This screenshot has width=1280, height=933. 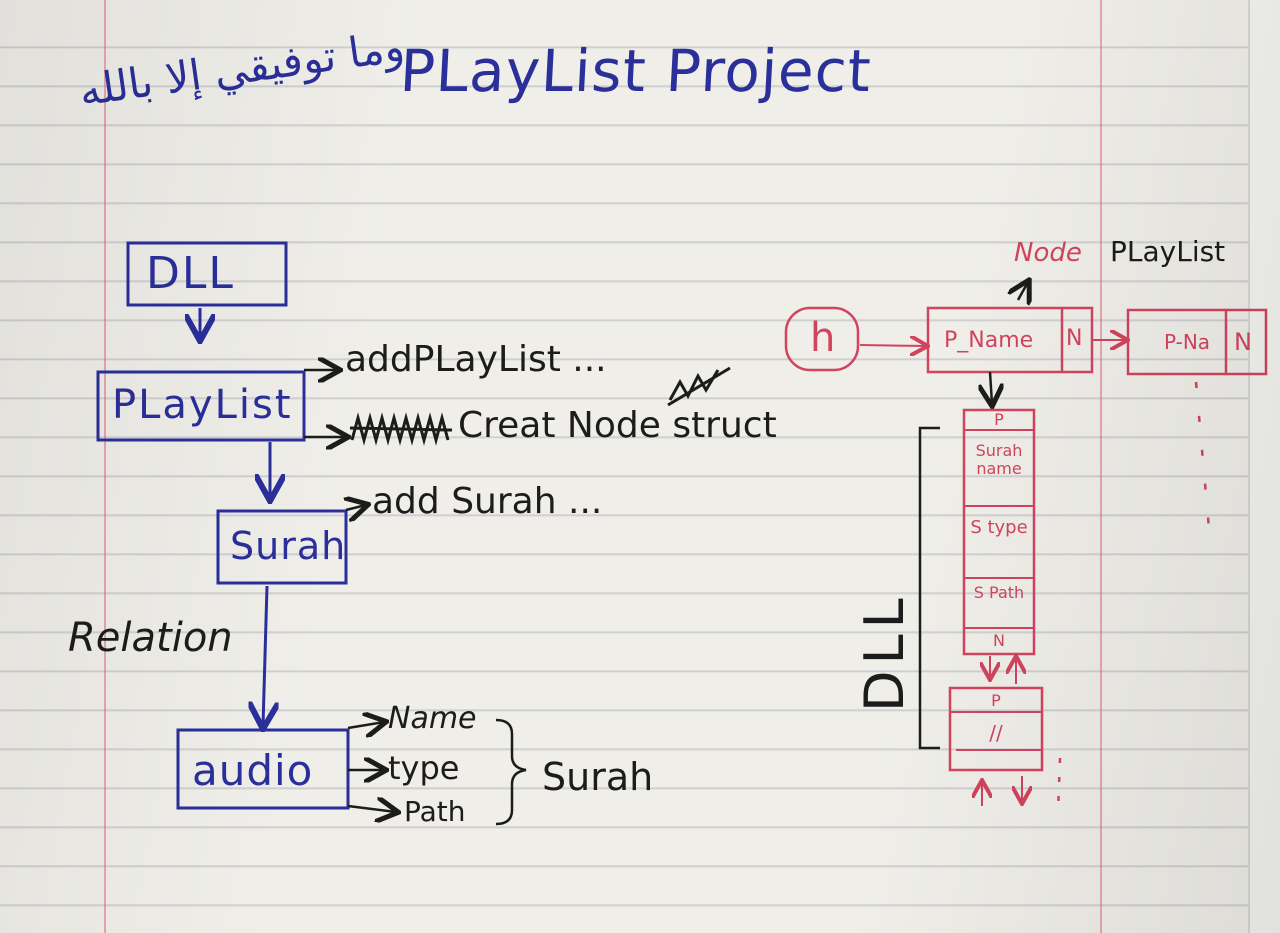 I want to click on surah-cell-path: S Path, so click(x=999, y=592).